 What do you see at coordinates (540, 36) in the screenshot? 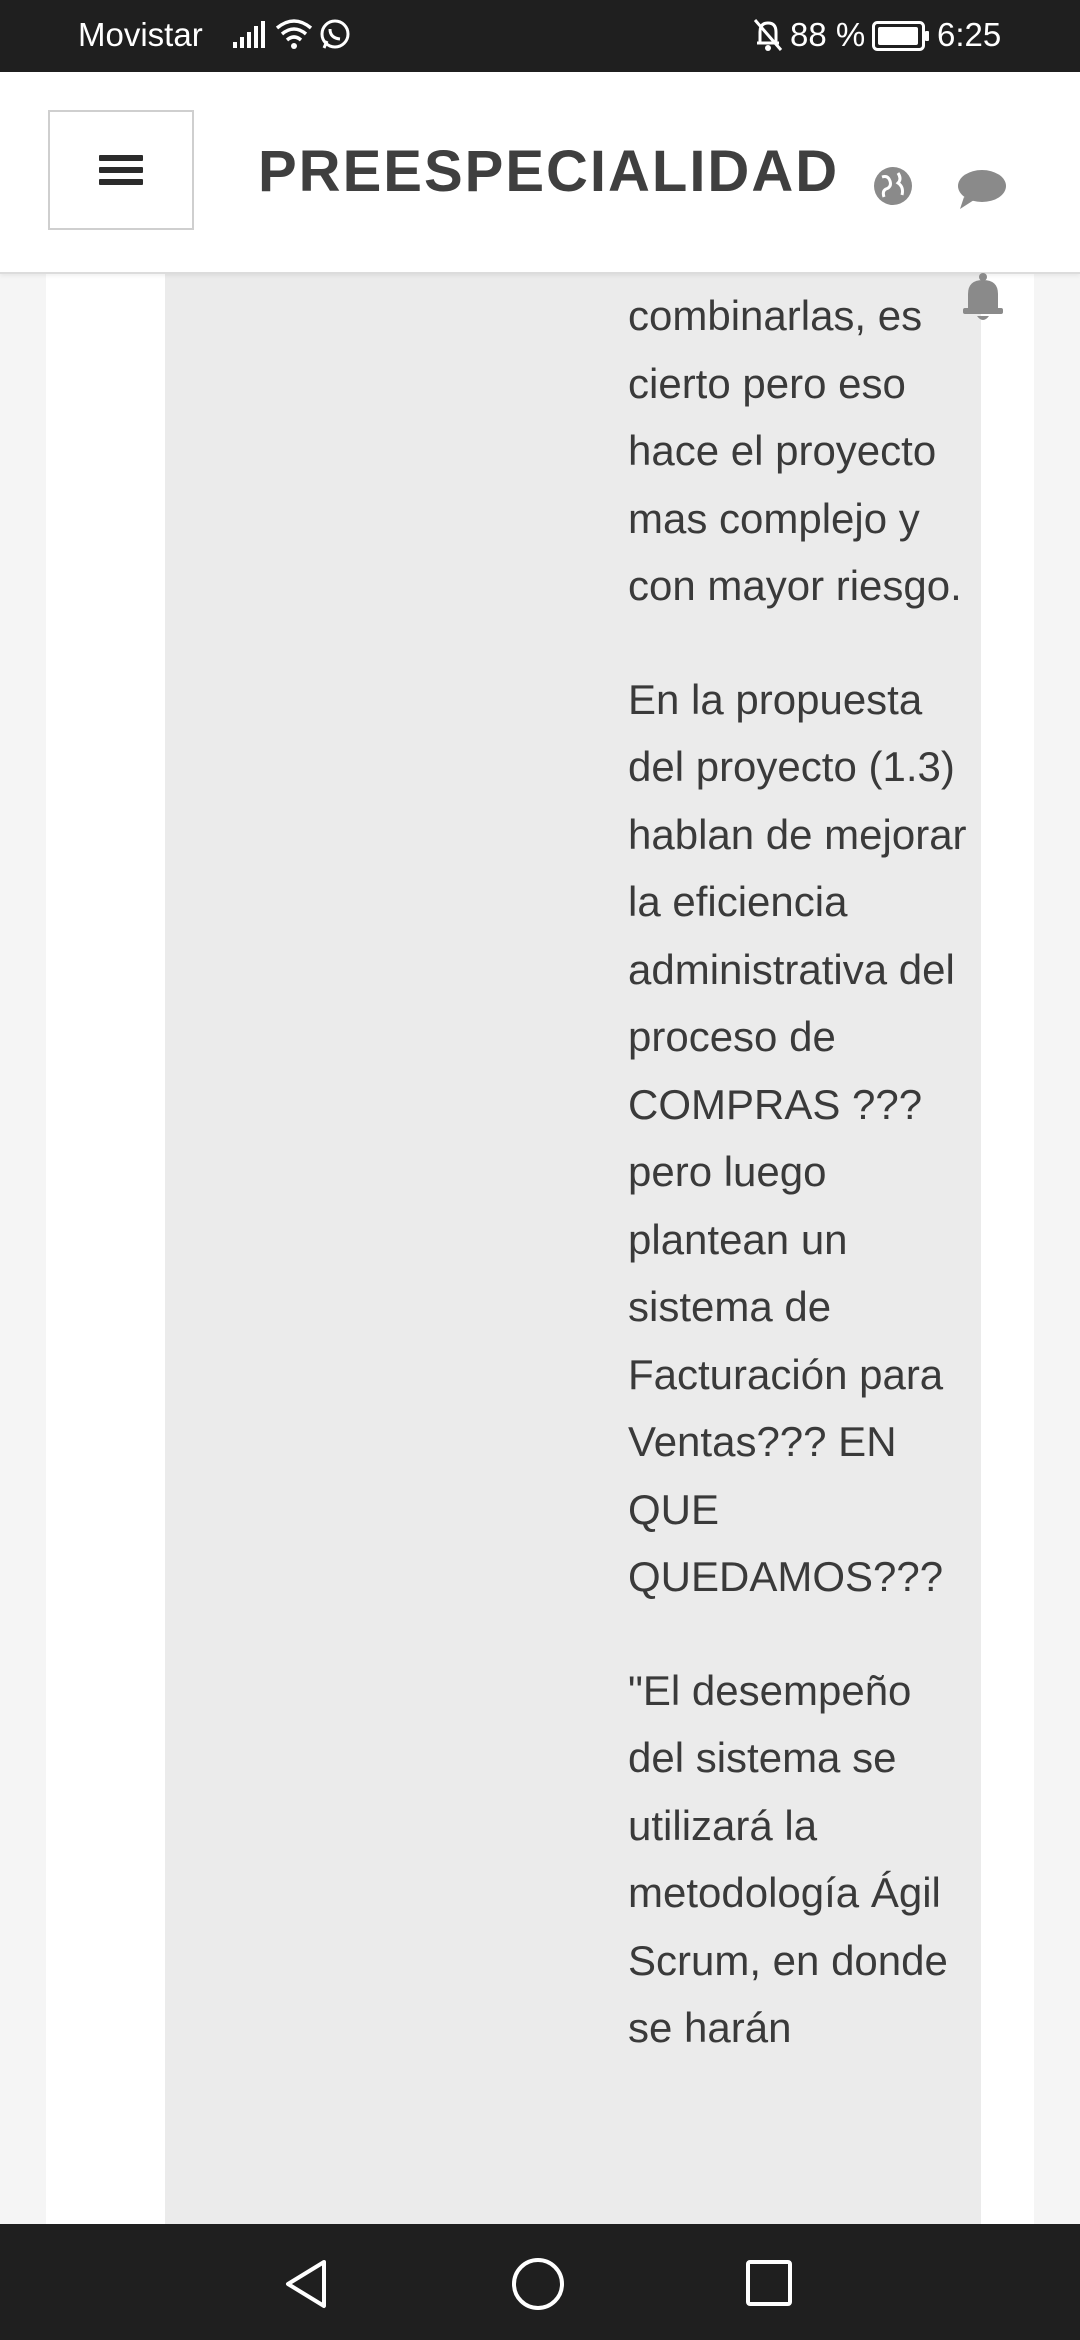
I see `status-bar: Movistar 88 % 6:25` at bounding box center [540, 36].